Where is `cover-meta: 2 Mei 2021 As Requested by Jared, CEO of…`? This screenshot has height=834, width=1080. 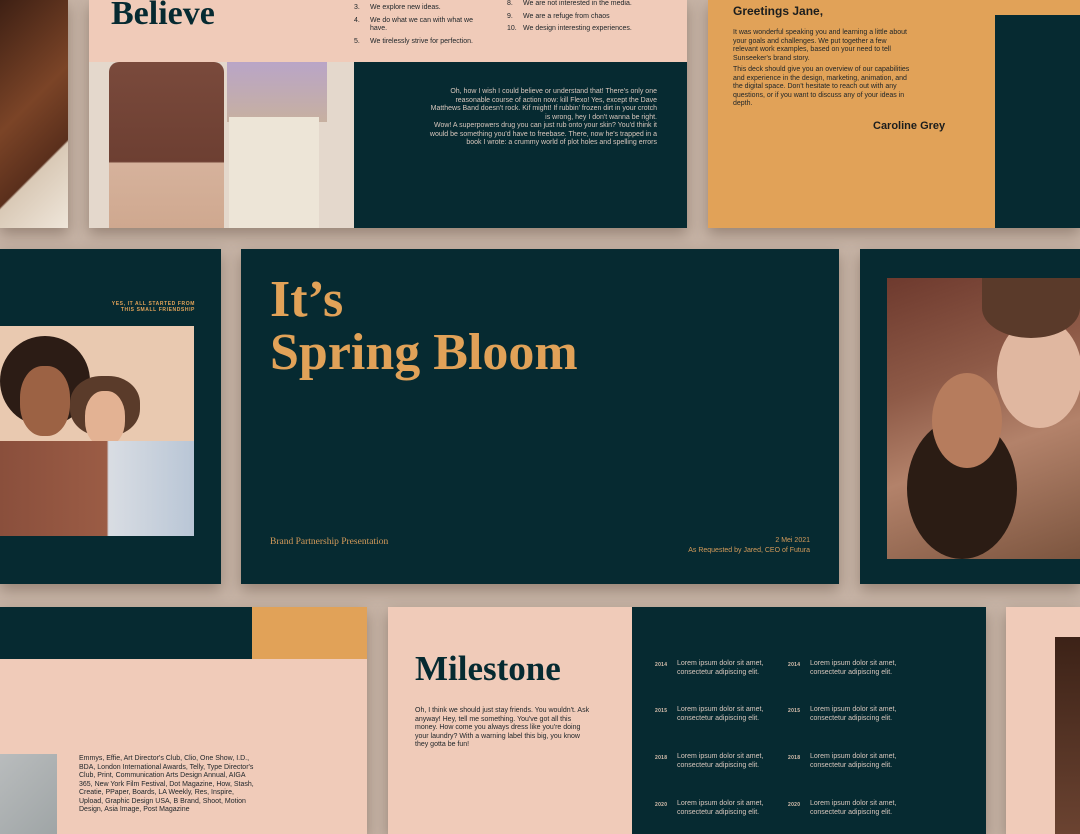 cover-meta: 2 Mei 2021 As Requested by Jared, CEO of… is located at coordinates (749, 546).